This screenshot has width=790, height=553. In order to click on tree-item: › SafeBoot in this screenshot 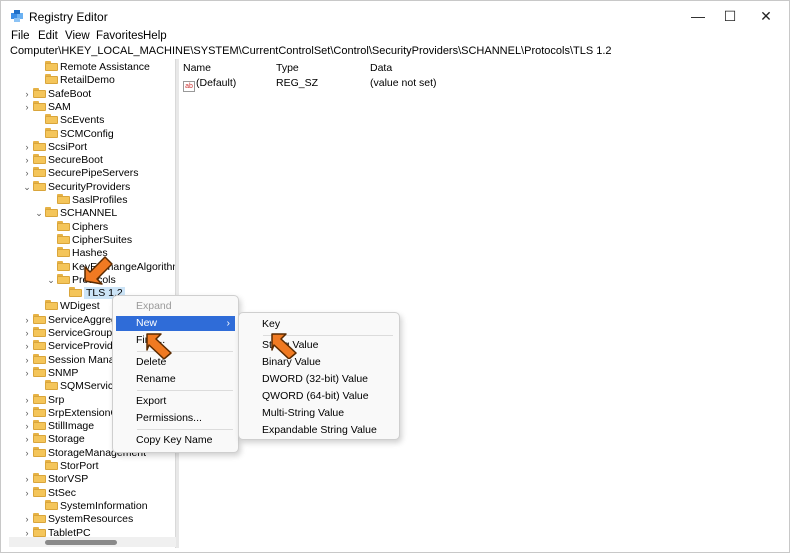, I will do `click(56, 94)`.